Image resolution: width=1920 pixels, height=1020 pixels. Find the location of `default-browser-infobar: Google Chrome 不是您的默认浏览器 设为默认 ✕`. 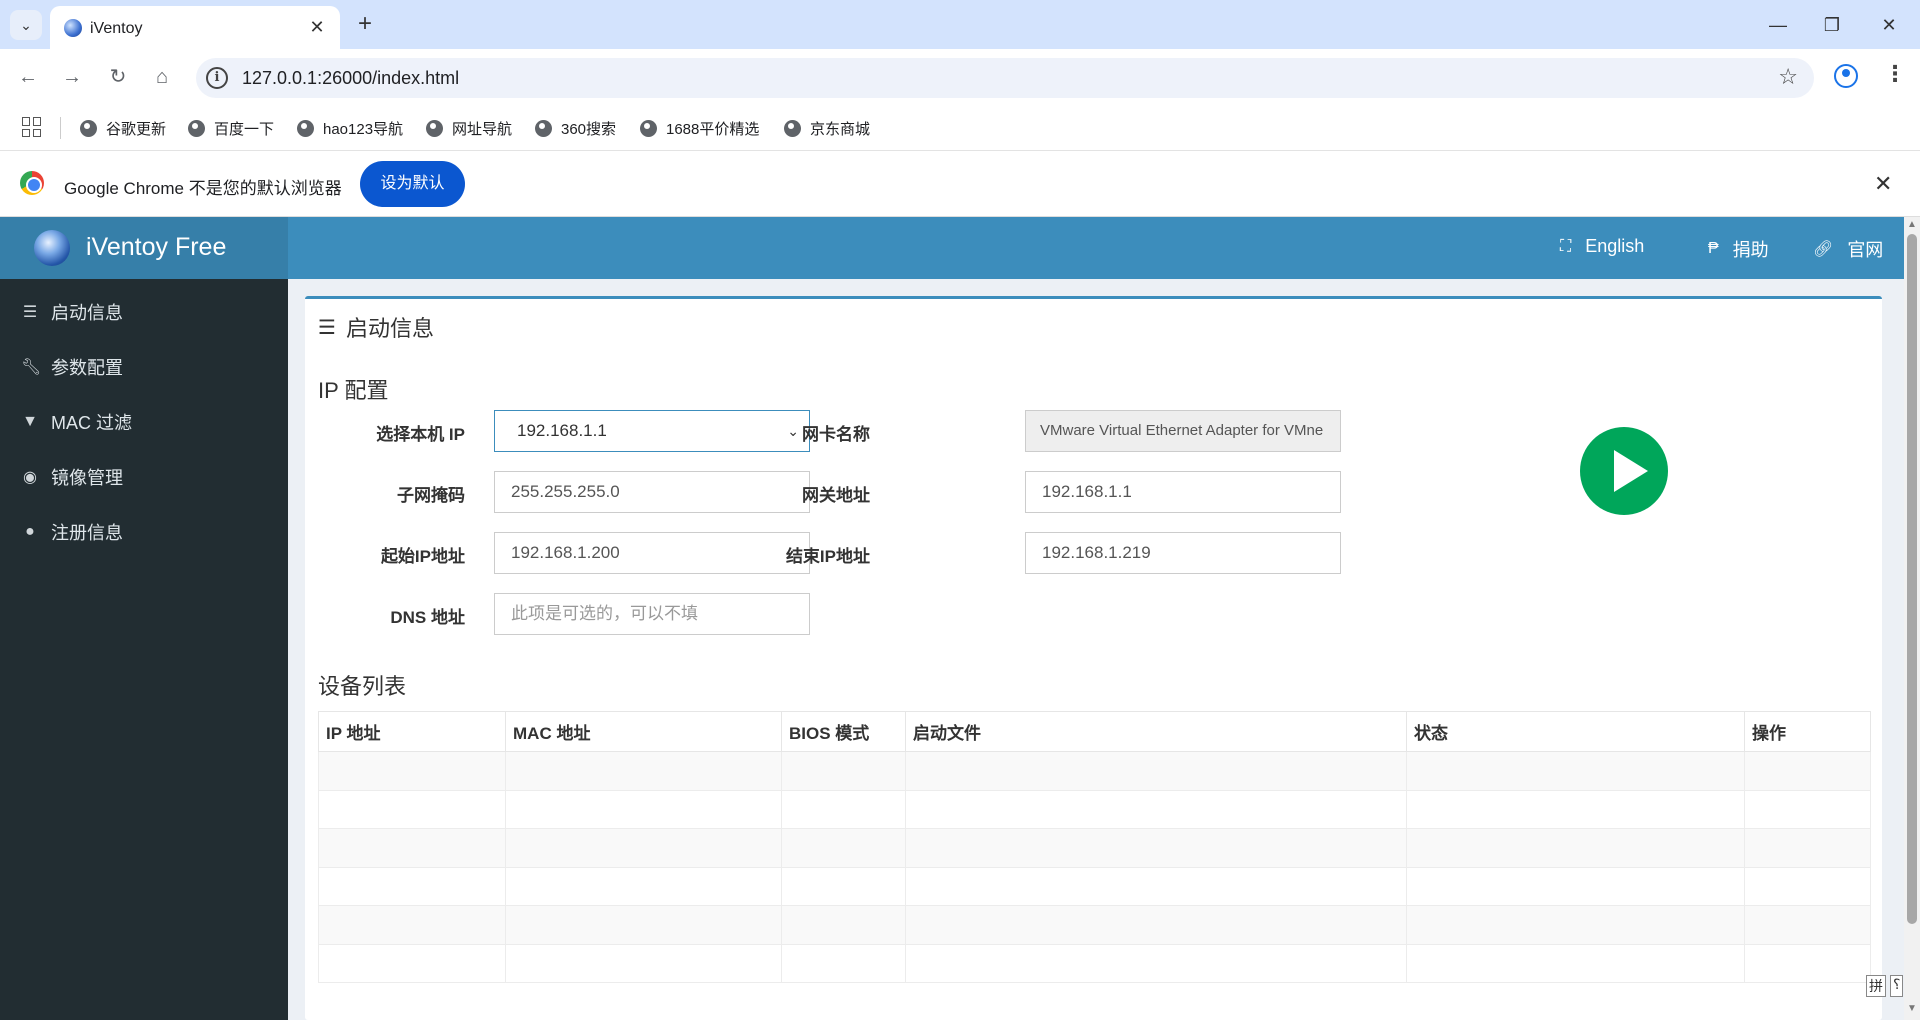

default-browser-infobar: Google Chrome 不是您的默认浏览器 设为默认 ✕ is located at coordinates (960, 184).